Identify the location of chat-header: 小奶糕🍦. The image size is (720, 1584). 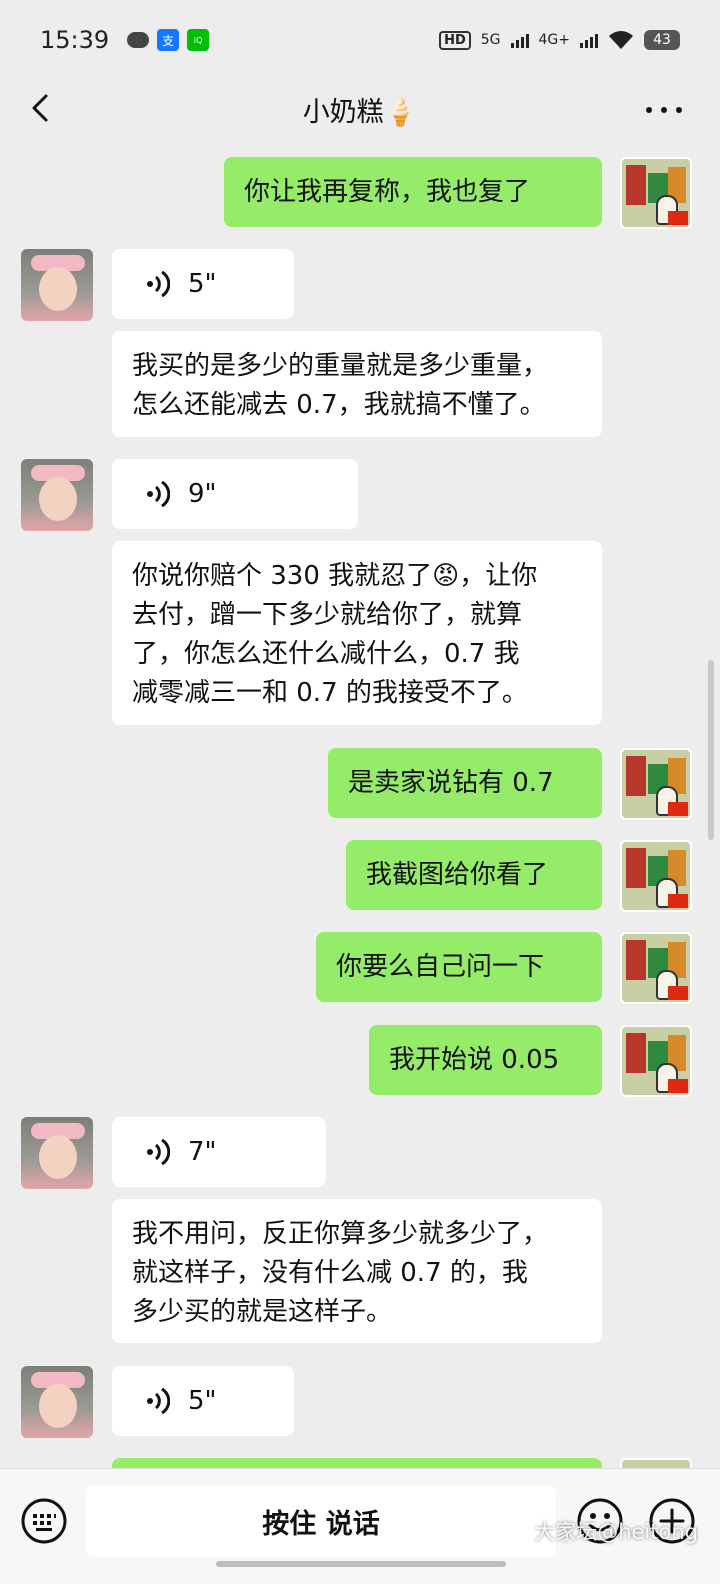
(360, 109).